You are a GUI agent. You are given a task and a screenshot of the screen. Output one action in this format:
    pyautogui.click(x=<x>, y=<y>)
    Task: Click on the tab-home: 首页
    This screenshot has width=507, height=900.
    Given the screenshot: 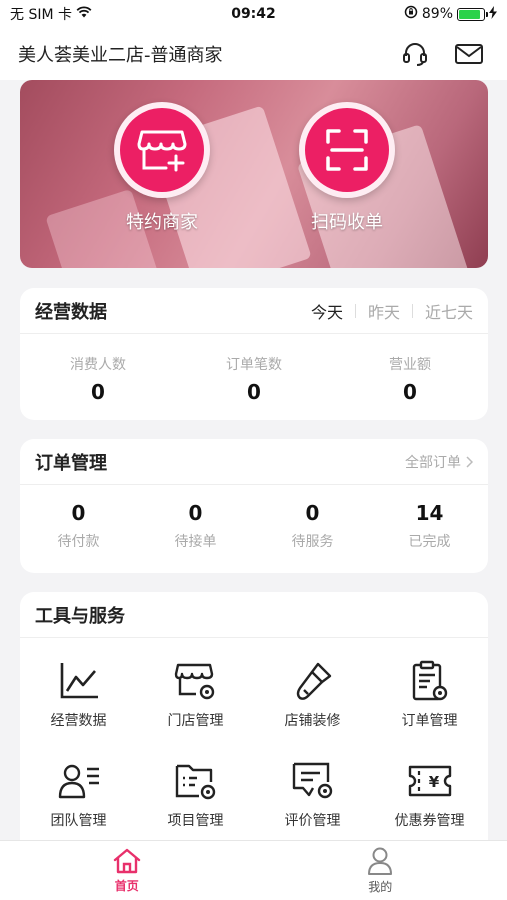 What is the action you would take?
    pyautogui.click(x=127, y=870)
    